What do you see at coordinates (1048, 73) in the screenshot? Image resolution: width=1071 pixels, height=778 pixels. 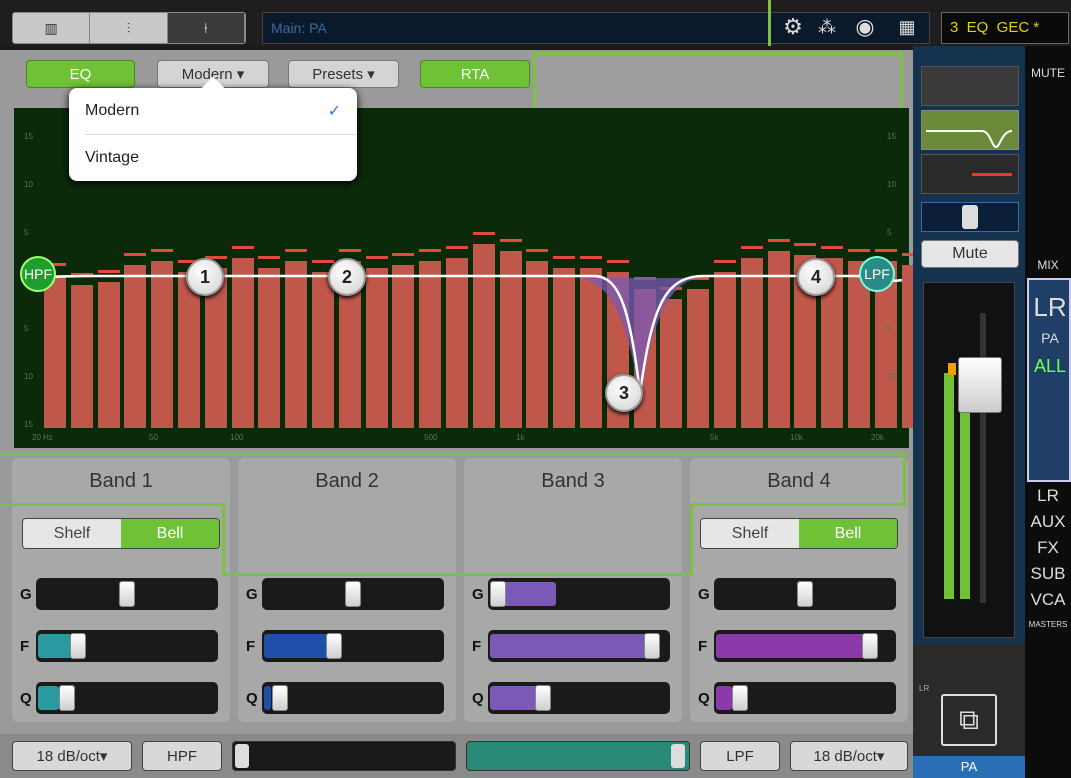 I see `mute-groups-label: MUTE` at bounding box center [1048, 73].